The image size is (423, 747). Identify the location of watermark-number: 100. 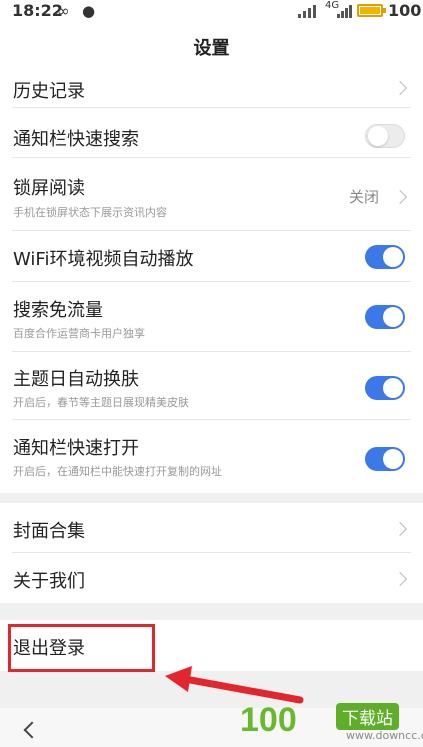
(268, 720).